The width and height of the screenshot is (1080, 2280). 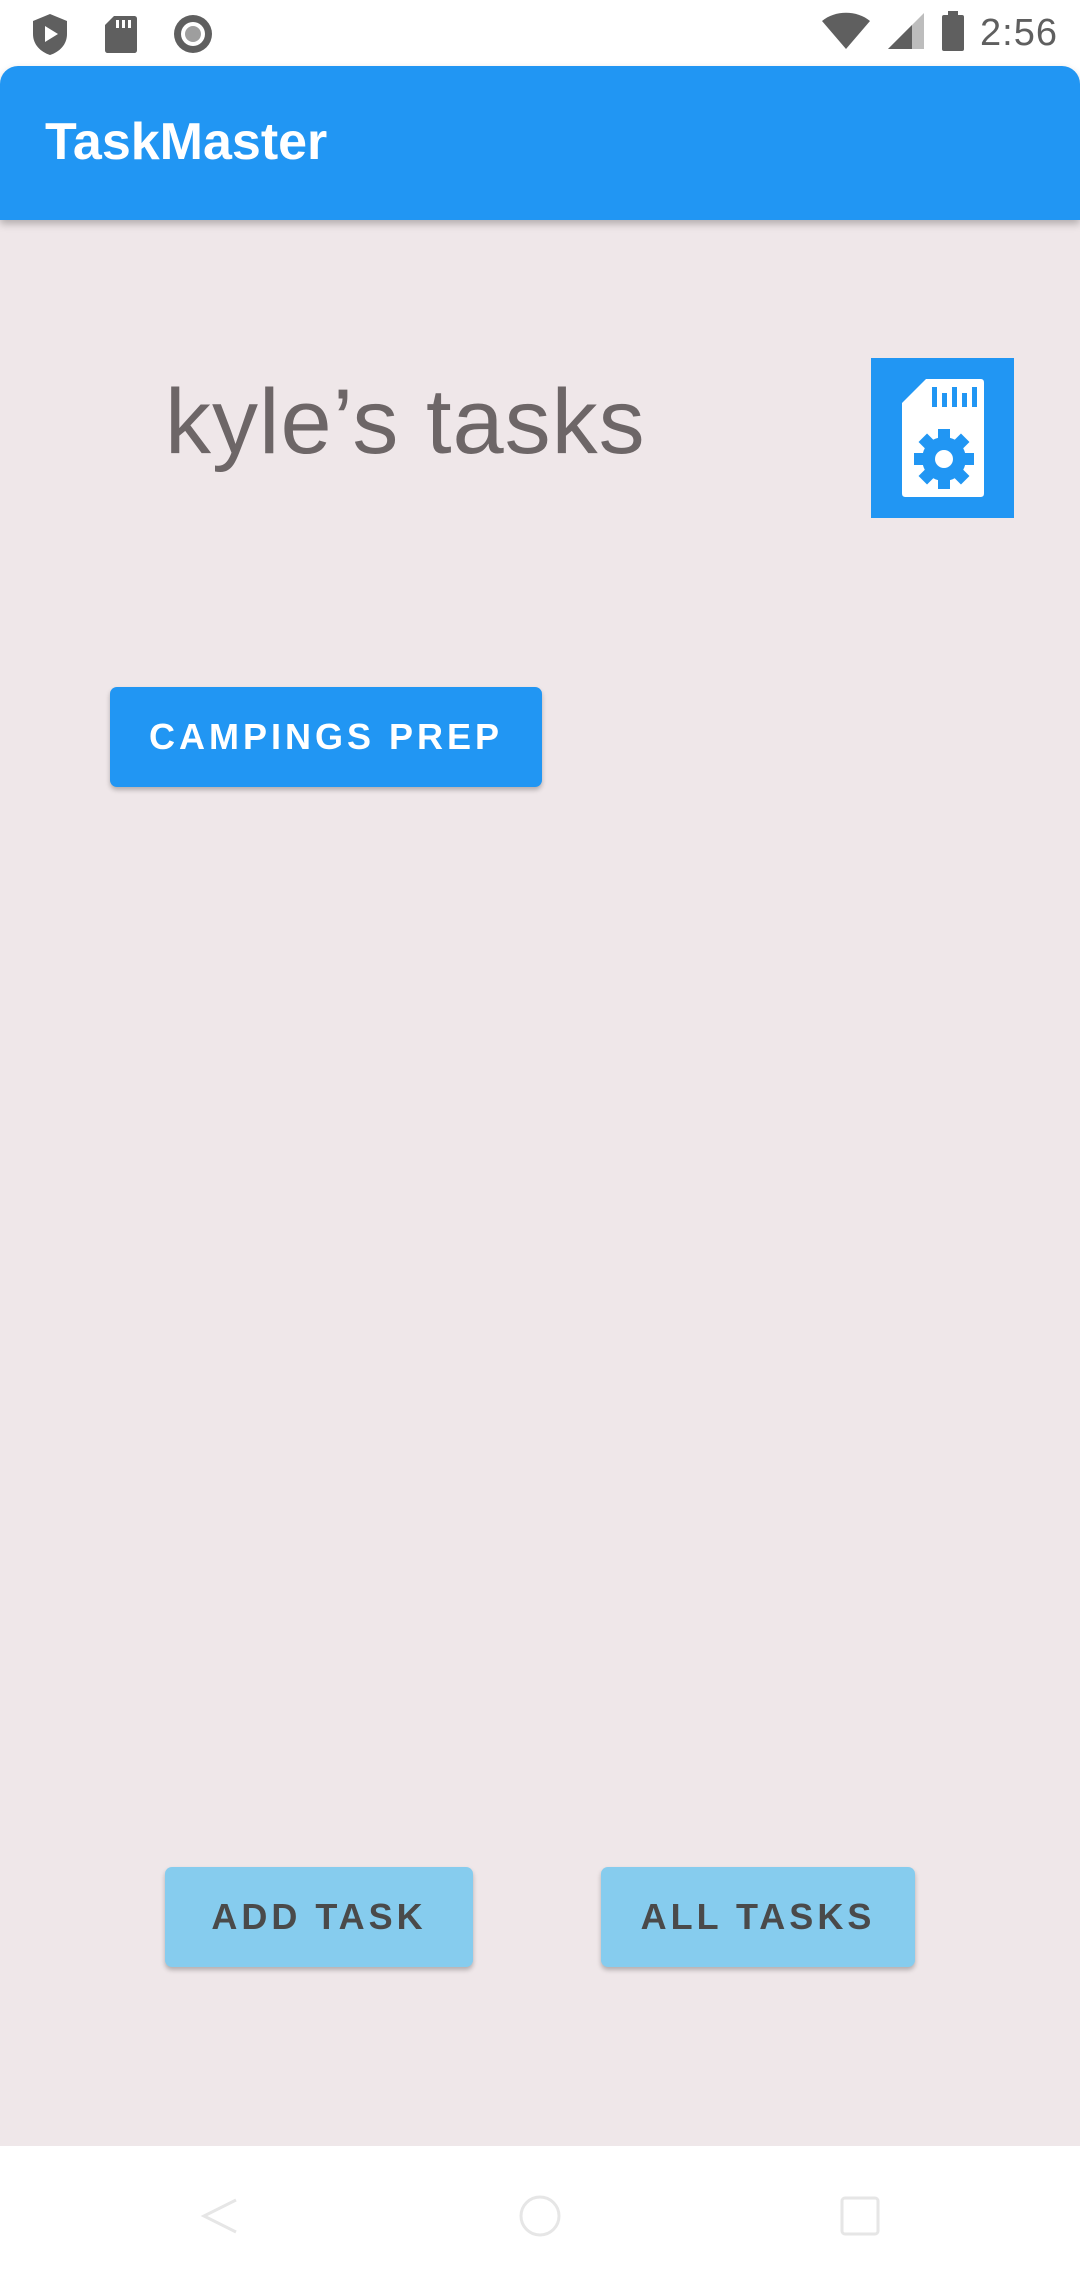 I want to click on sd-card-settings-icon, so click(x=943, y=438).